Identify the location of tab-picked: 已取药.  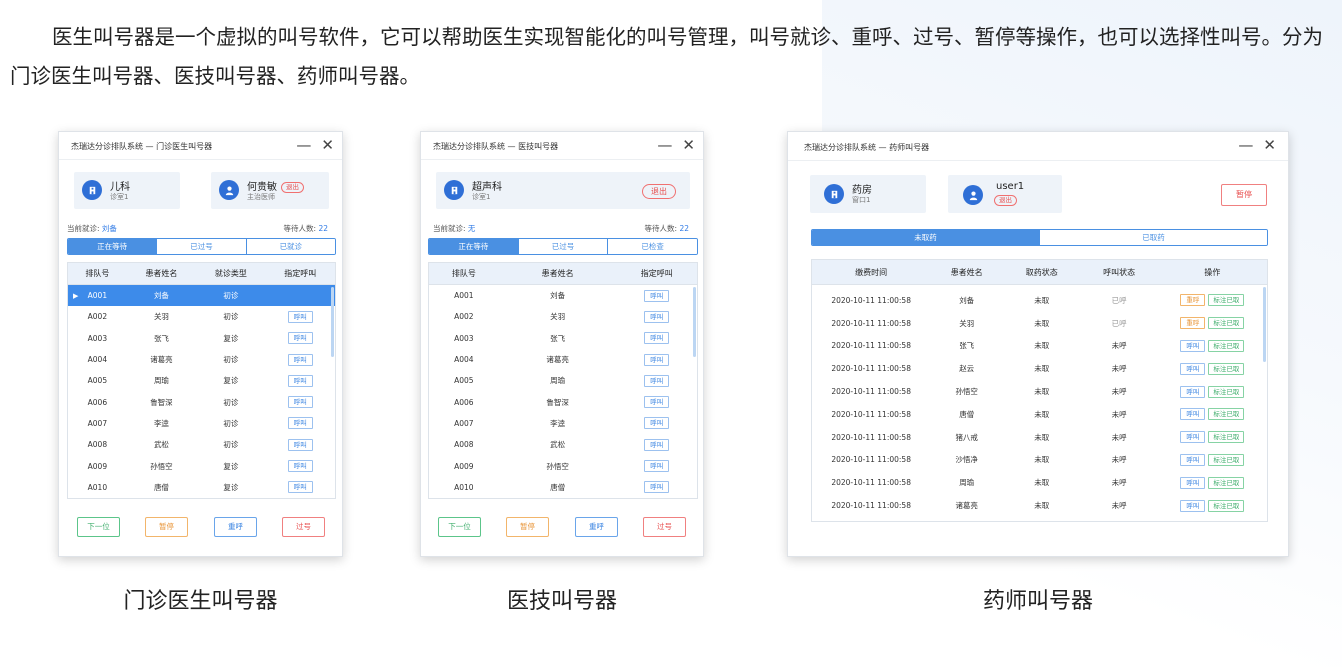
(1153, 237).